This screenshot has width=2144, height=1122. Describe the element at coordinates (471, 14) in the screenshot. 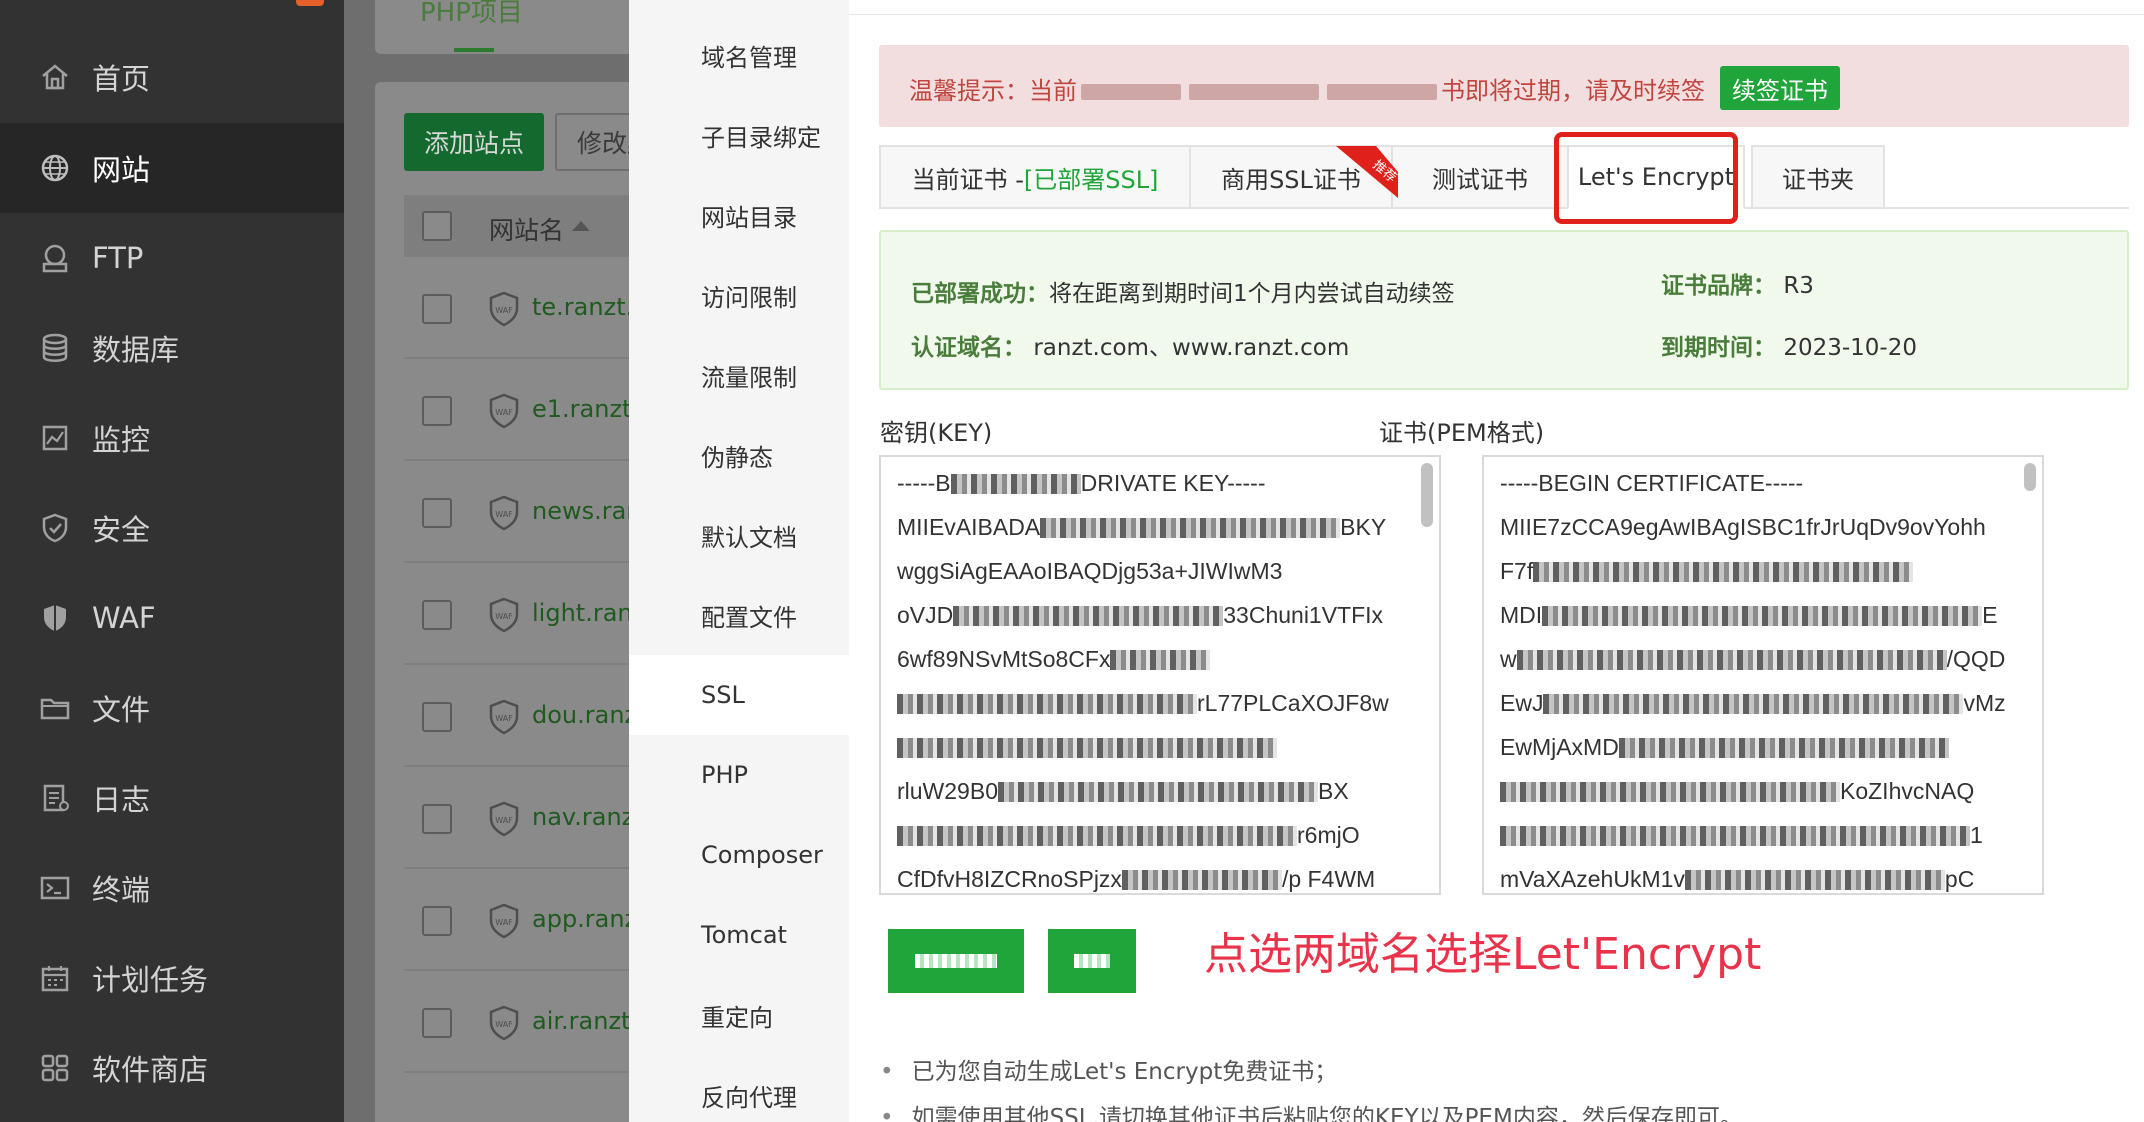

I see `tab-php-project: PHP项目` at that location.